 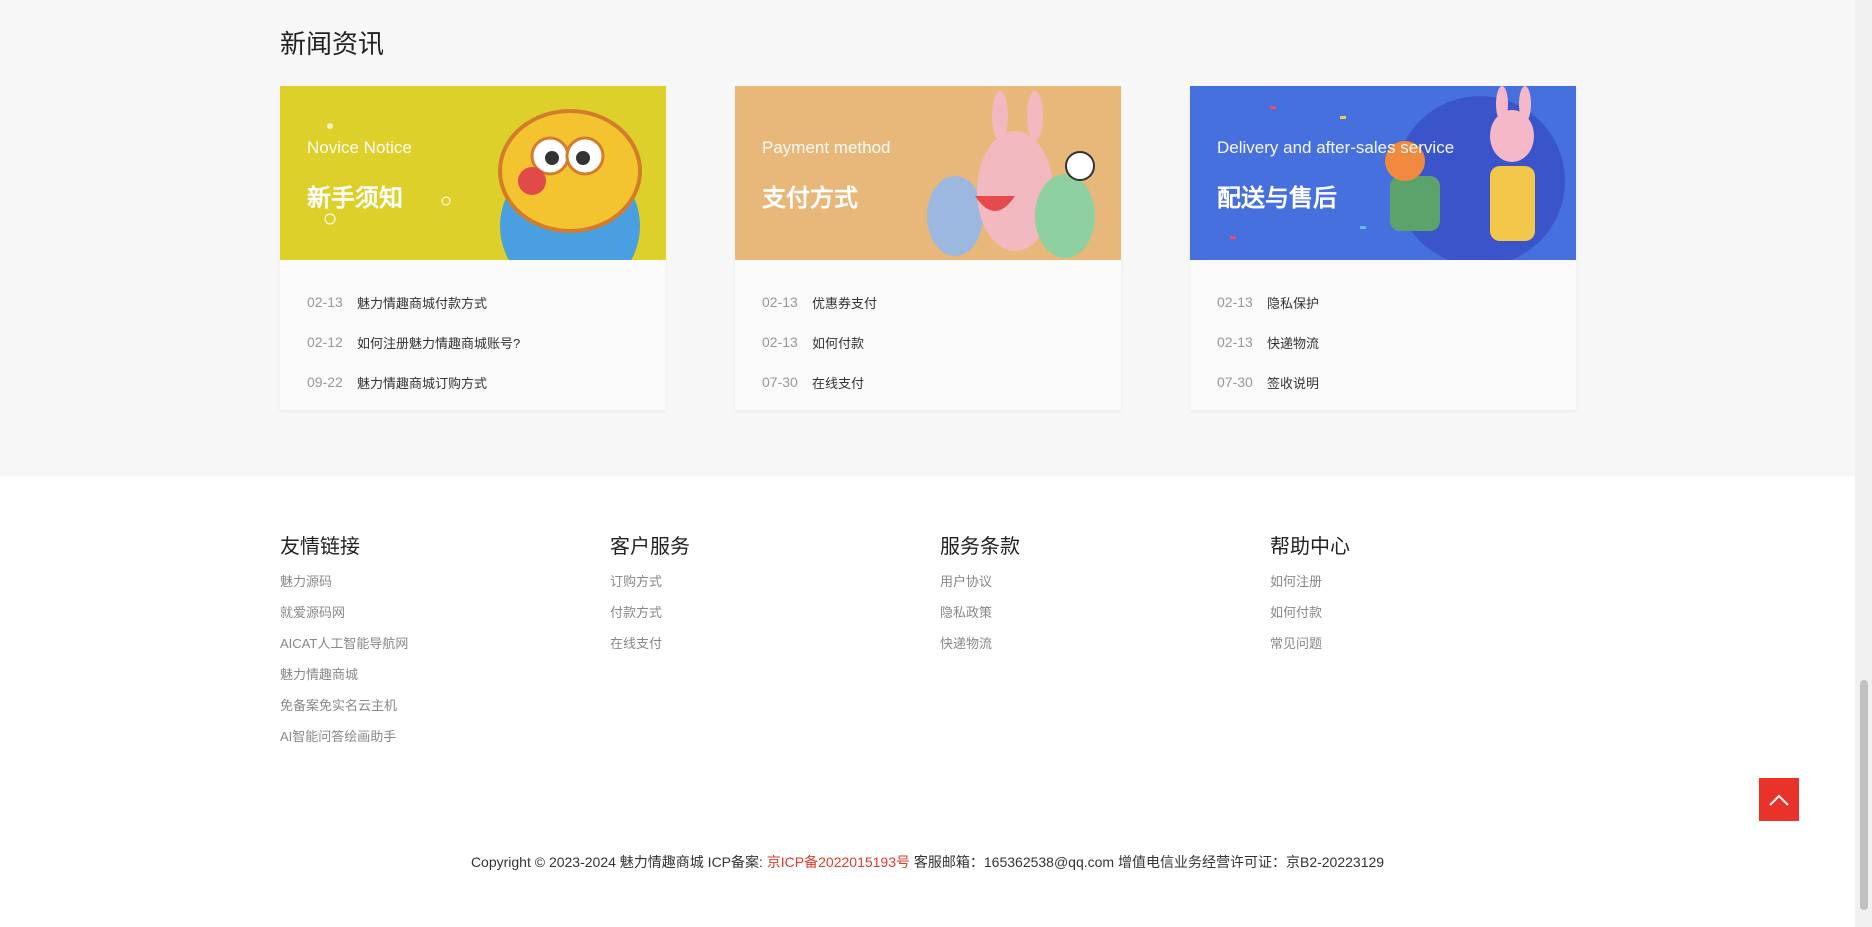 What do you see at coordinates (928, 382) in the screenshot?
I see `news-item: 07-30 在线支付` at bounding box center [928, 382].